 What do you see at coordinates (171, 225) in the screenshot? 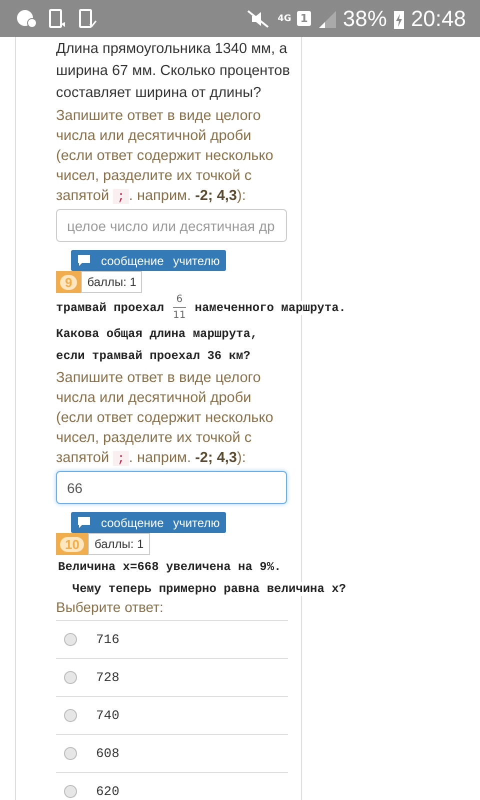
I see `answer-field: целое число или десятичная др` at bounding box center [171, 225].